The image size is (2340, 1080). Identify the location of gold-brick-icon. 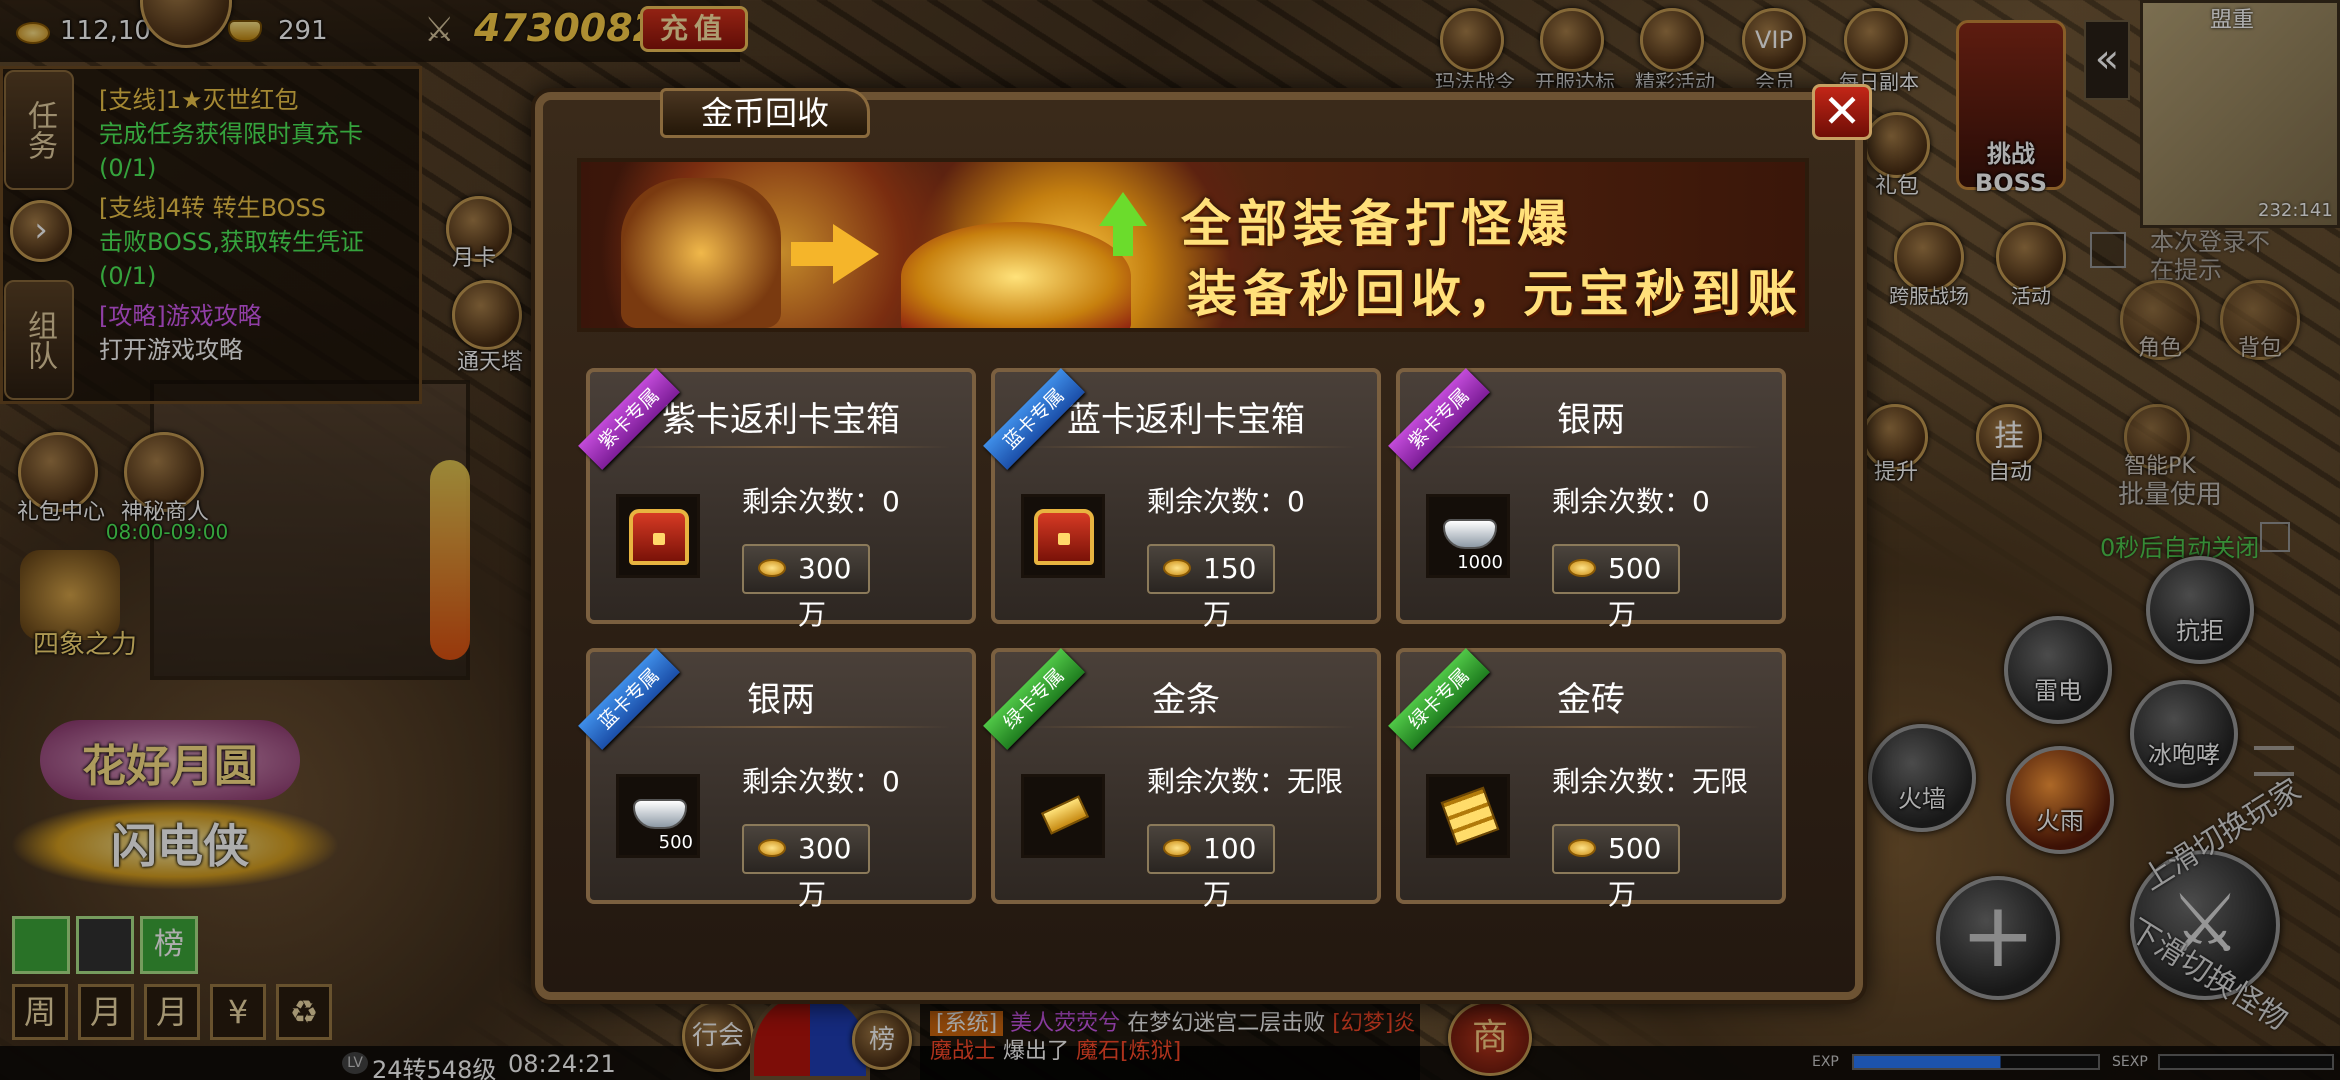
(1470, 816).